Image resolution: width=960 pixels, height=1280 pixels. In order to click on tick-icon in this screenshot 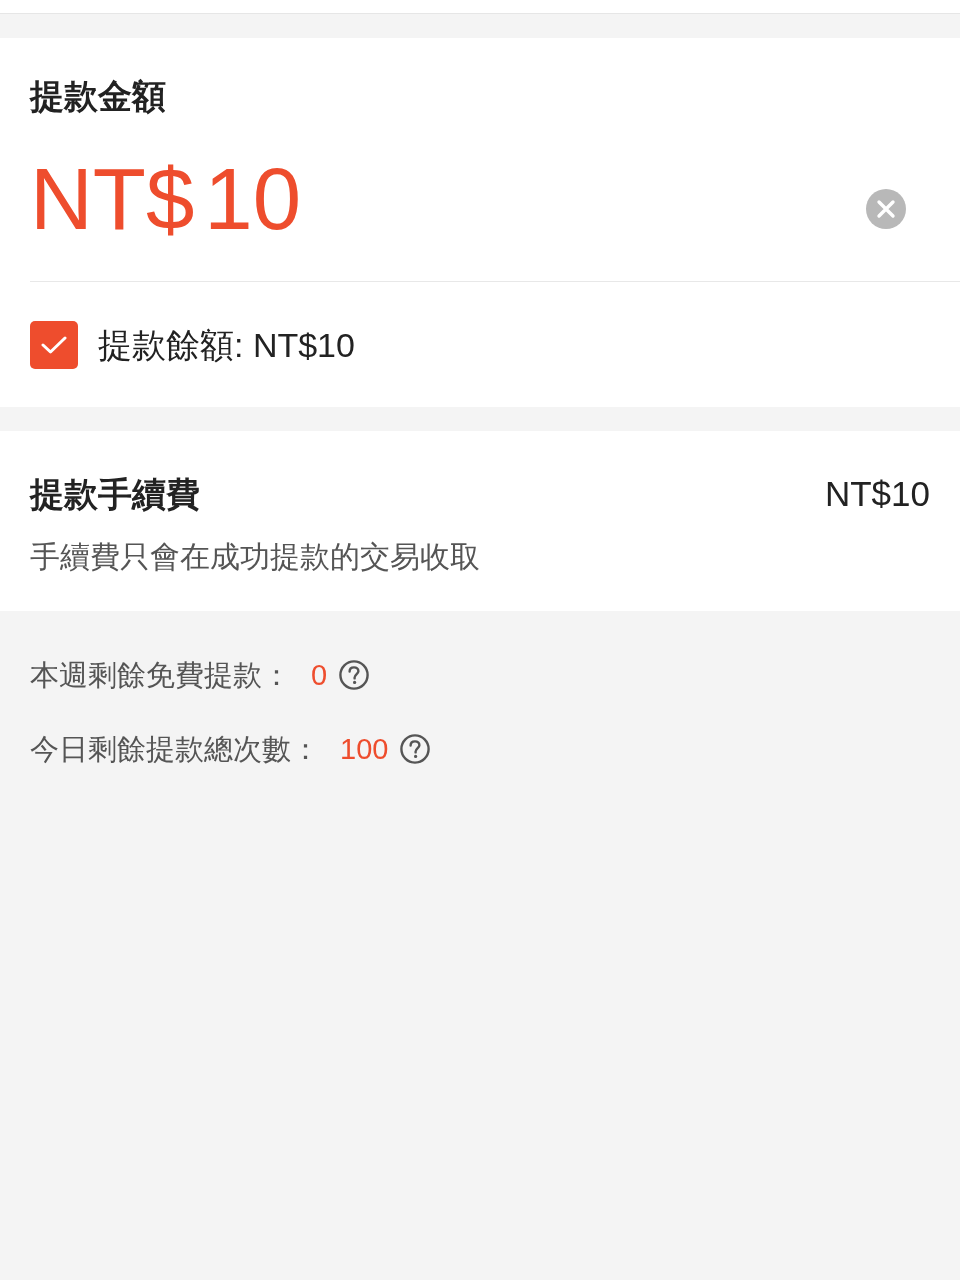, I will do `click(54, 344)`.